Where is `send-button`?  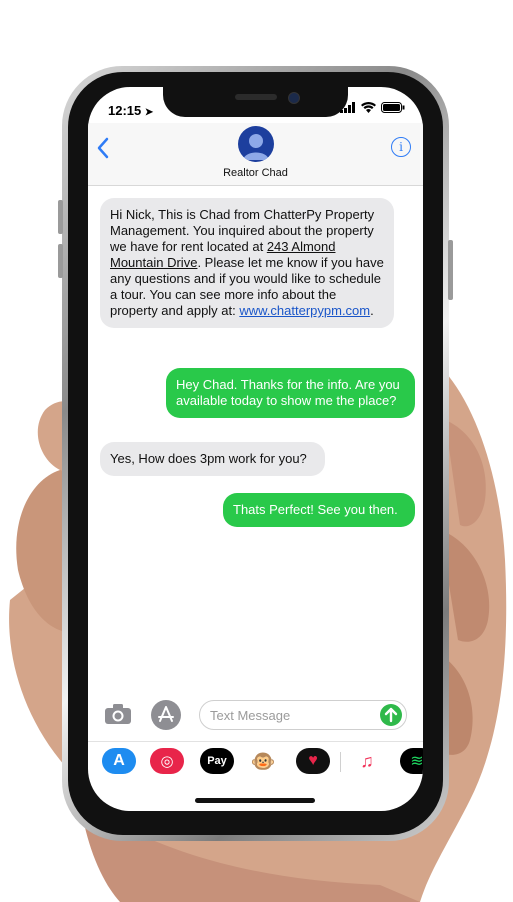
send-button is located at coordinates (391, 715).